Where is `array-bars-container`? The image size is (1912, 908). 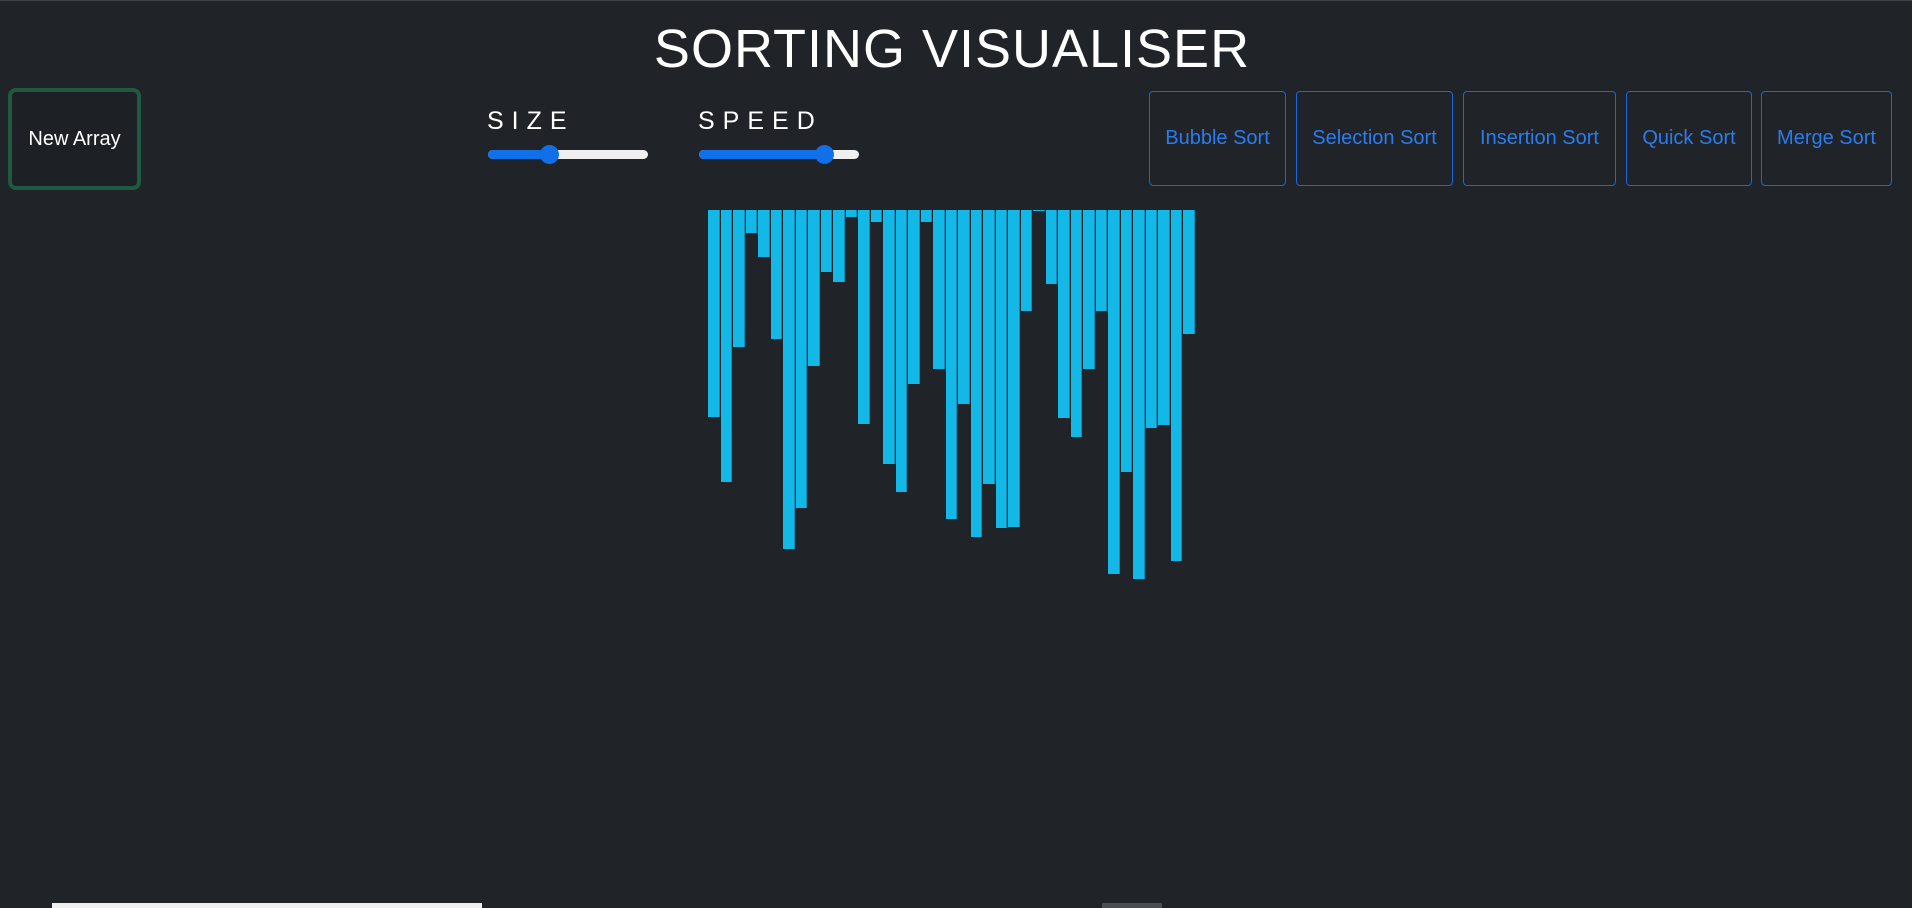
array-bars-container is located at coordinates (953, 400).